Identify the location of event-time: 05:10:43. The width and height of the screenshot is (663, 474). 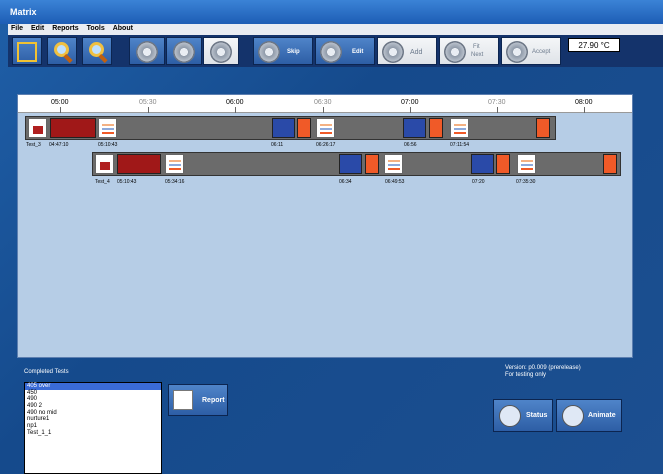
(108, 145).